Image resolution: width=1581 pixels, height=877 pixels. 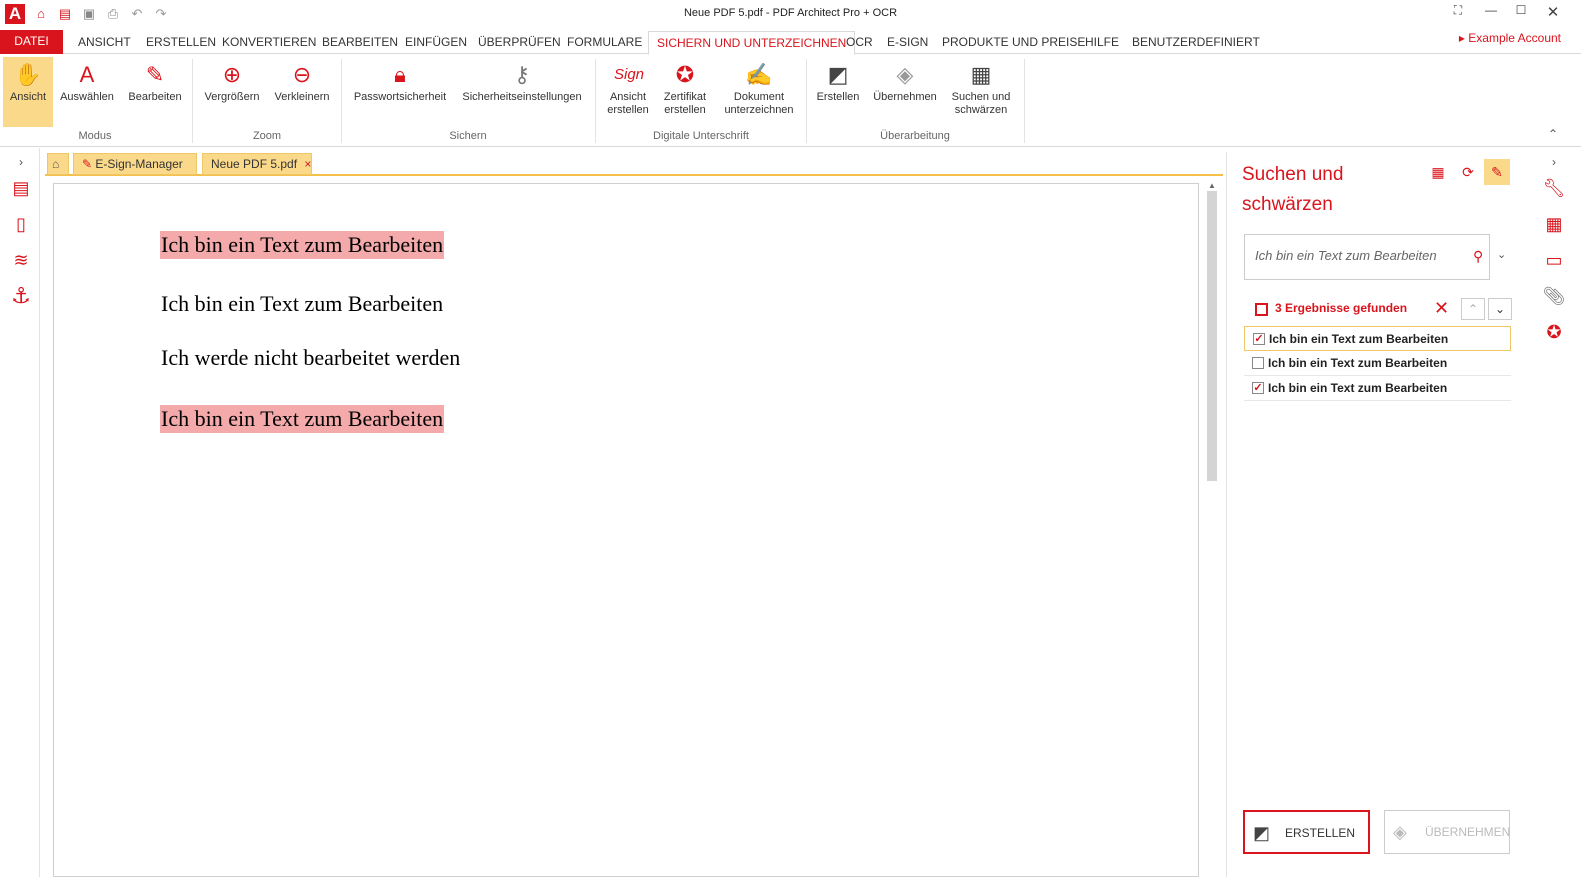 What do you see at coordinates (181, 42) in the screenshot?
I see `tab-erstellen: ERSTELLEN` at bounding box center [181, 42].